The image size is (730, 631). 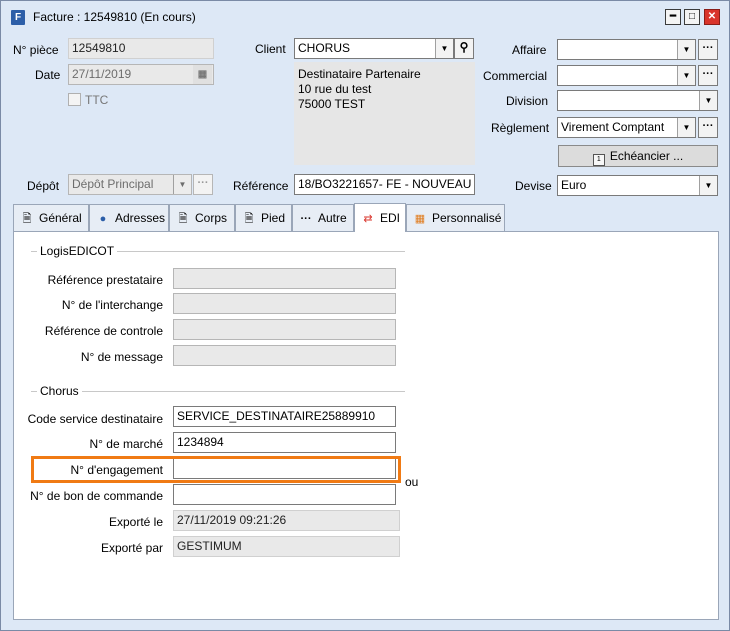 What do you see at coordinates (112, 305) in the screenshot?
I see `interchange-label: N° de l'interchange` at bounding box center [112, 305].